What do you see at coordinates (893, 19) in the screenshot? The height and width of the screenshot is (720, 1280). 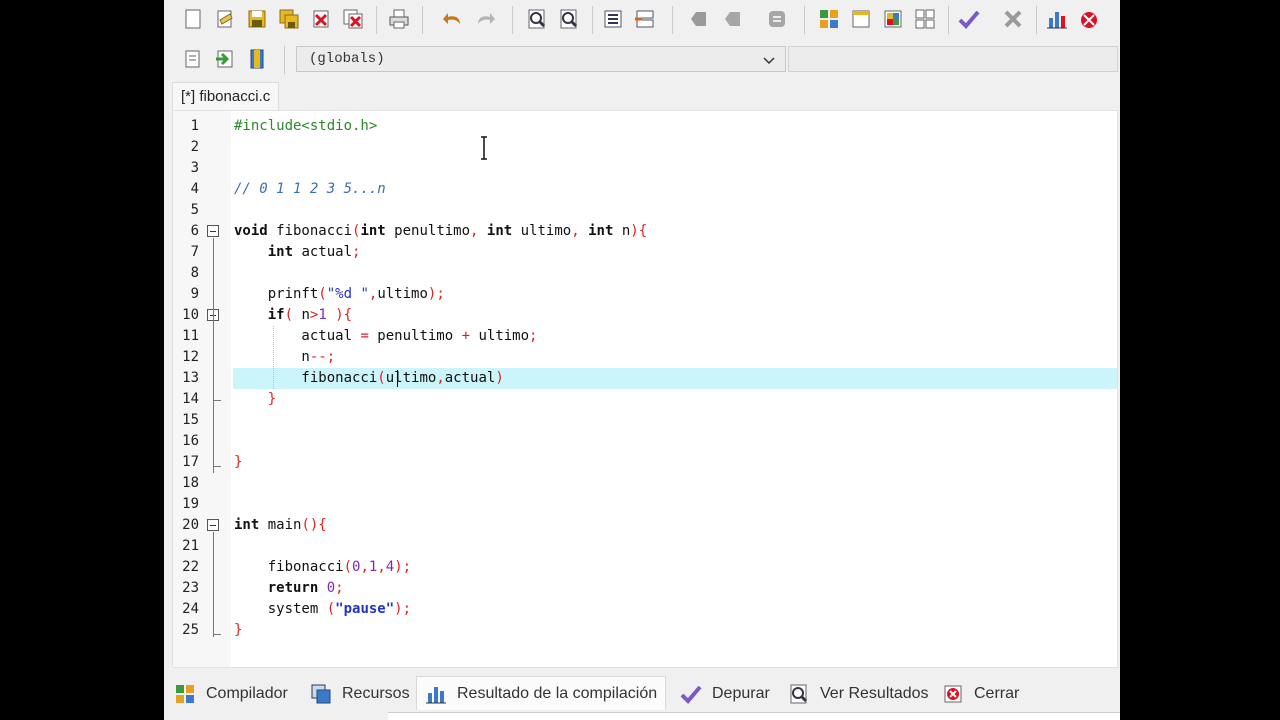 I see `colors-icon` at bounding box center [893, 19].